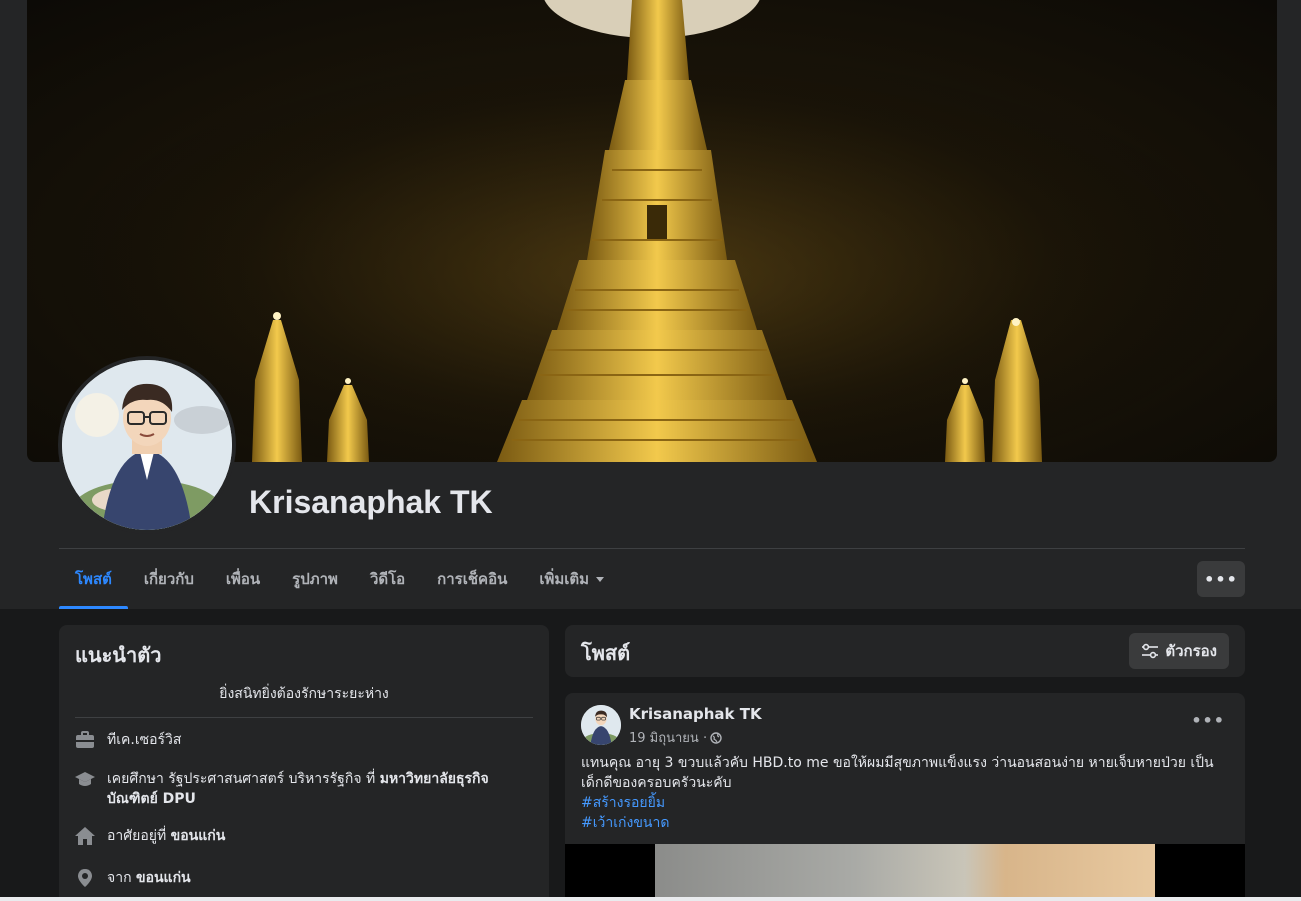  Describe the element at coordinates (144, 740) in the screenshot. I see `intro-work-text: ทีเค.เซอร์วิส` at that location.